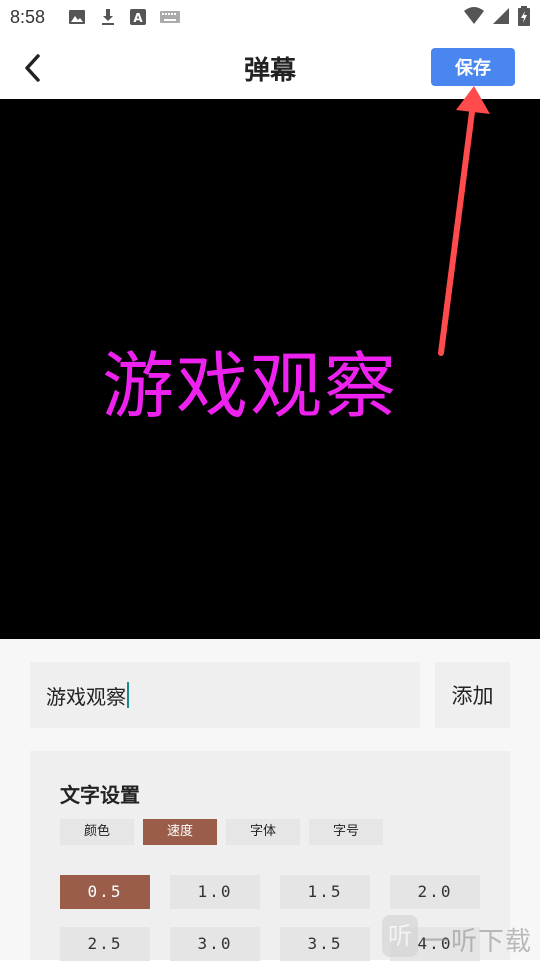 The height and width of the screenshot is (961, 540). Describe the element at coordinates (105, 944) in the screenshot. I see `speed-option-2-5: 2.5` at that location.